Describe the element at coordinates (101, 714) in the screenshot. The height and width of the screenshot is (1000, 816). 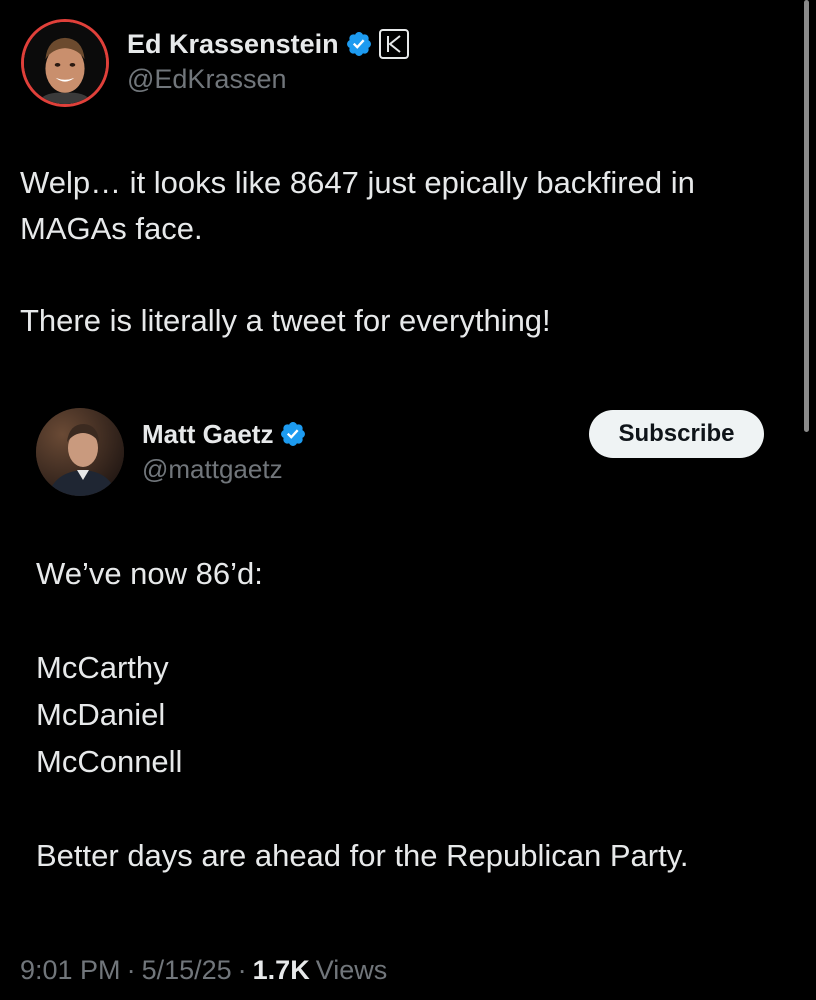
I see `quoted-tweet-line: McDaniel` at that location.